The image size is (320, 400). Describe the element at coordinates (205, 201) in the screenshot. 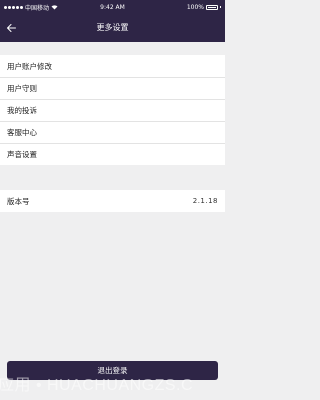

I see `version-value: 2.1.18` at that location.